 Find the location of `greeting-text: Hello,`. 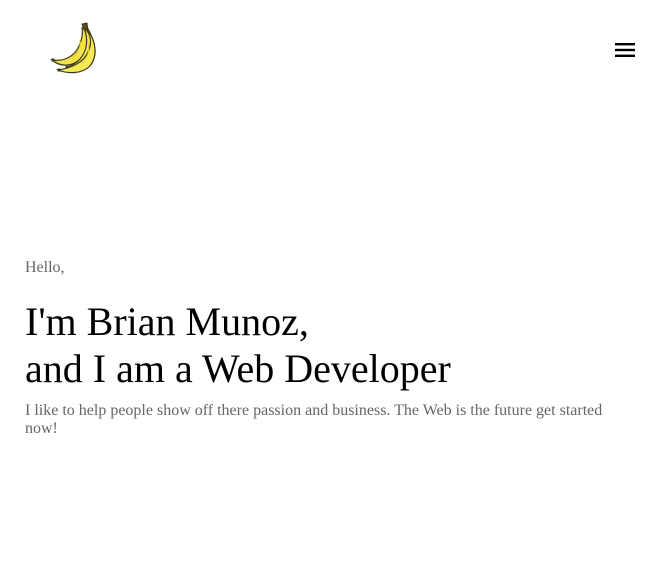

greeting-text: Hello, is located at coordinates (45, 267).